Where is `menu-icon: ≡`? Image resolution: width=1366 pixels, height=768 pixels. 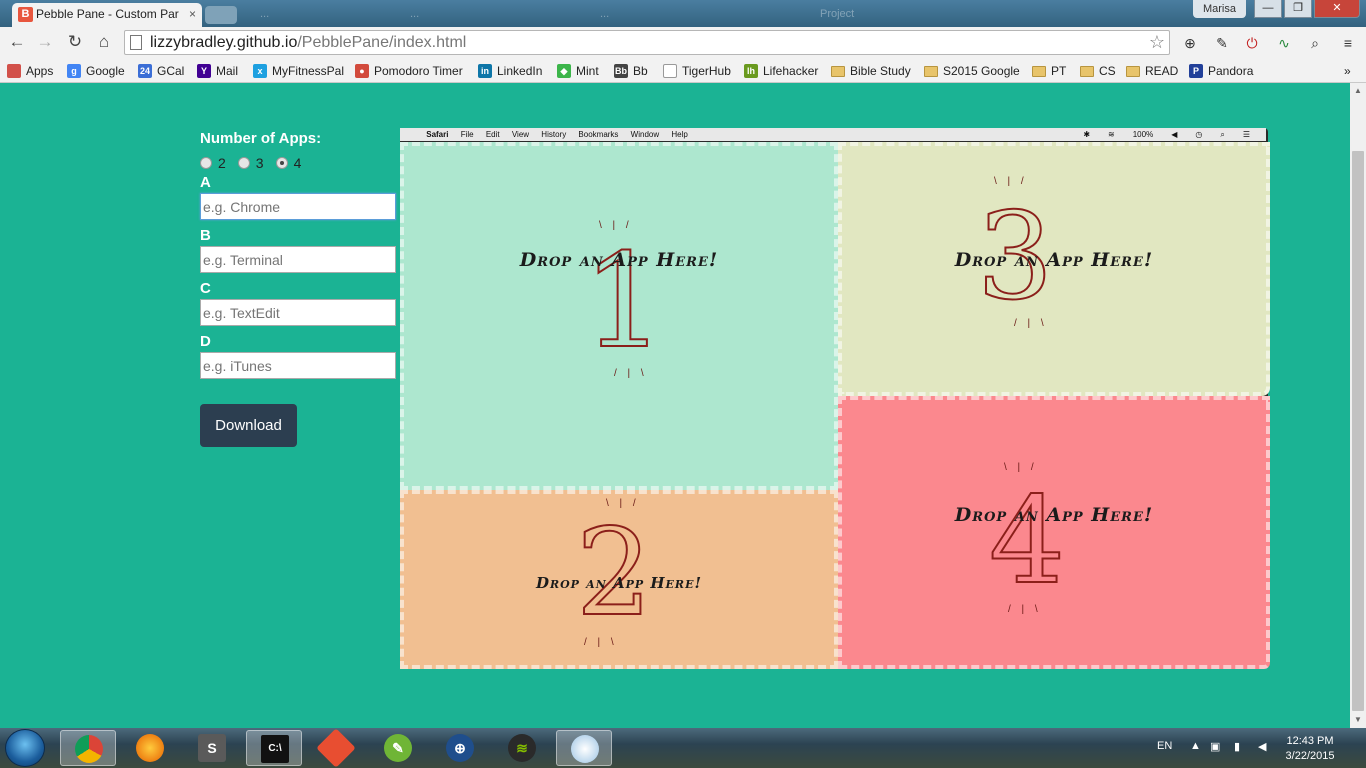 menu-icon: ≡ is located at coordinates (1348, 43).